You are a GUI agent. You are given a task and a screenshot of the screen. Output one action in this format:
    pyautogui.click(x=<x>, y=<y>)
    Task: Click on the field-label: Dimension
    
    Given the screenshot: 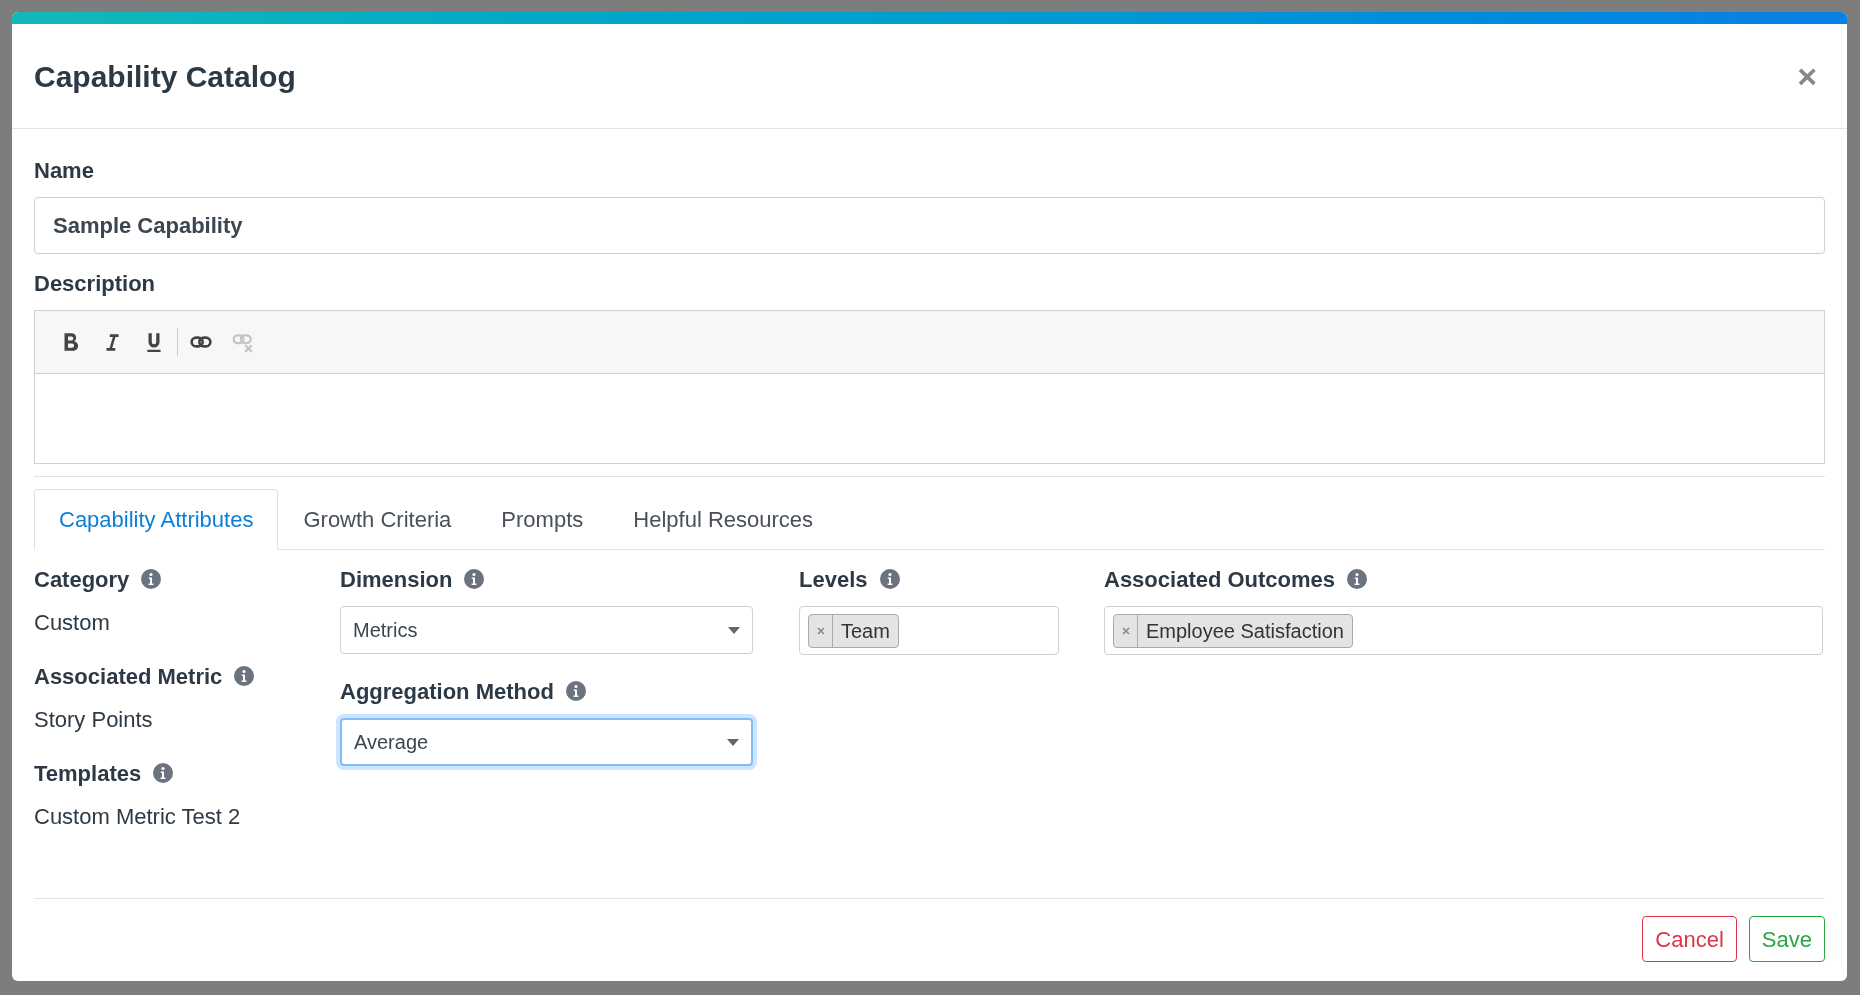 What is the action you would take?
    pyautogui.click(x=396, y=579)
    